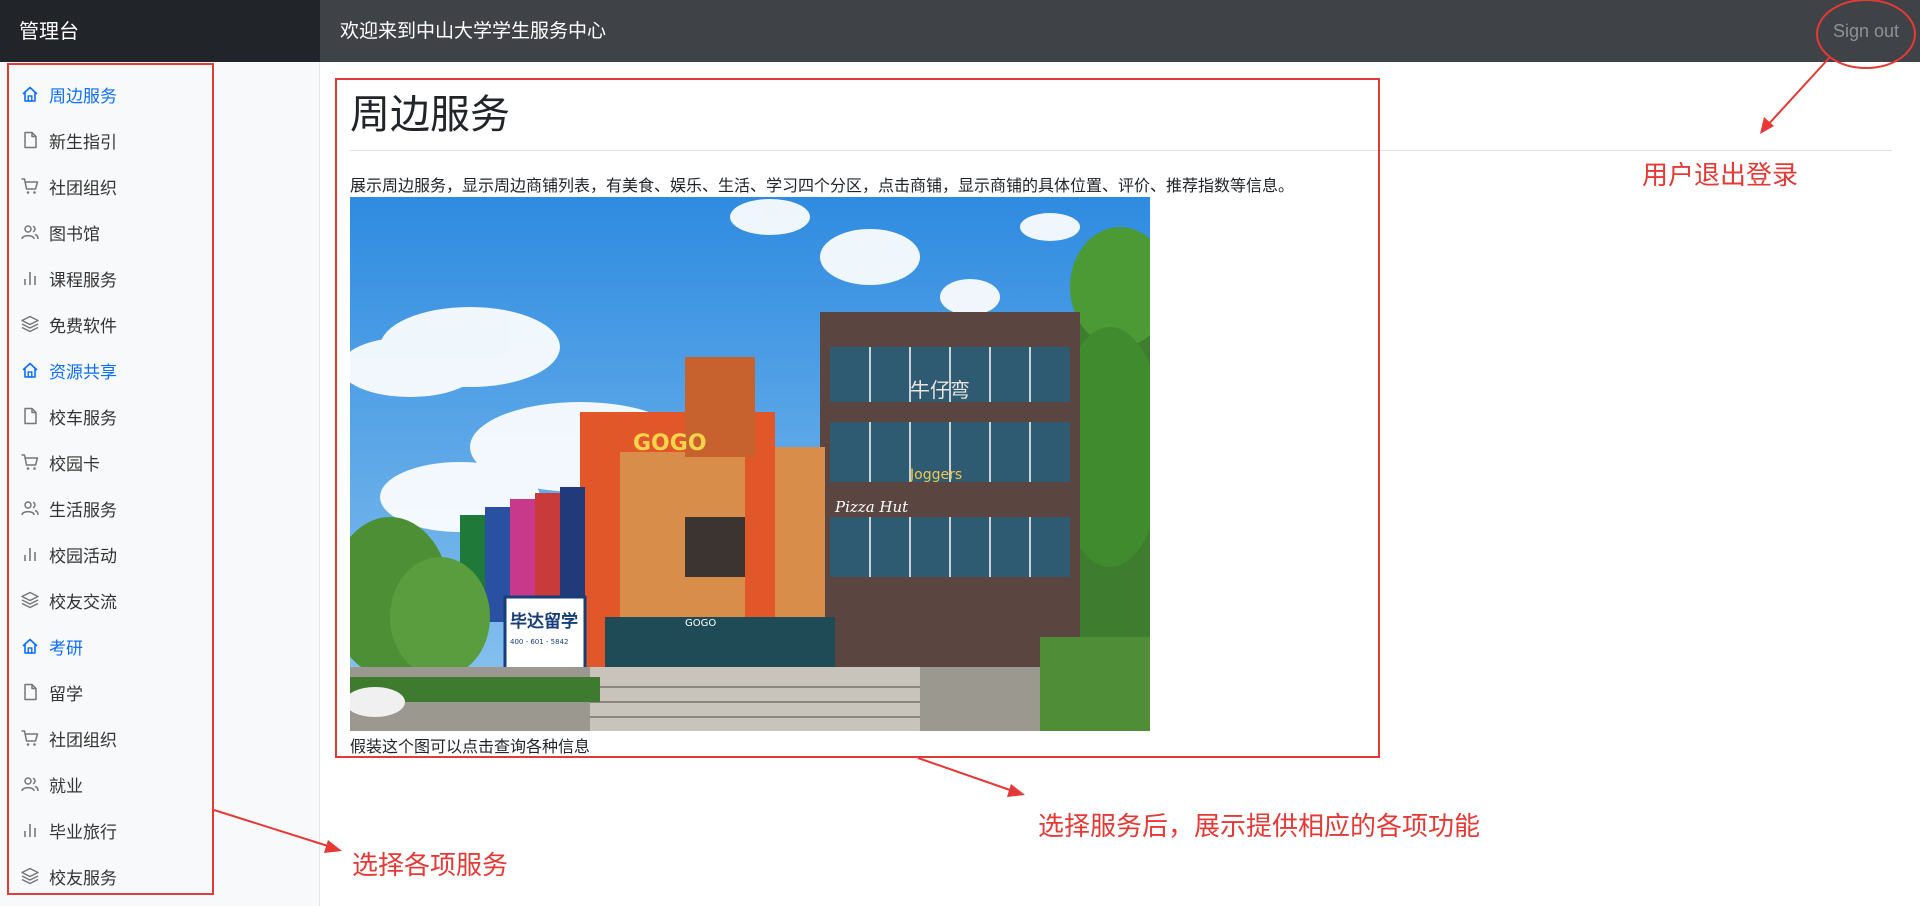  Describe the element at coordinates (1720, 176) in the screenshot. I see `logout-annotation: 用户退出登录` at that location.